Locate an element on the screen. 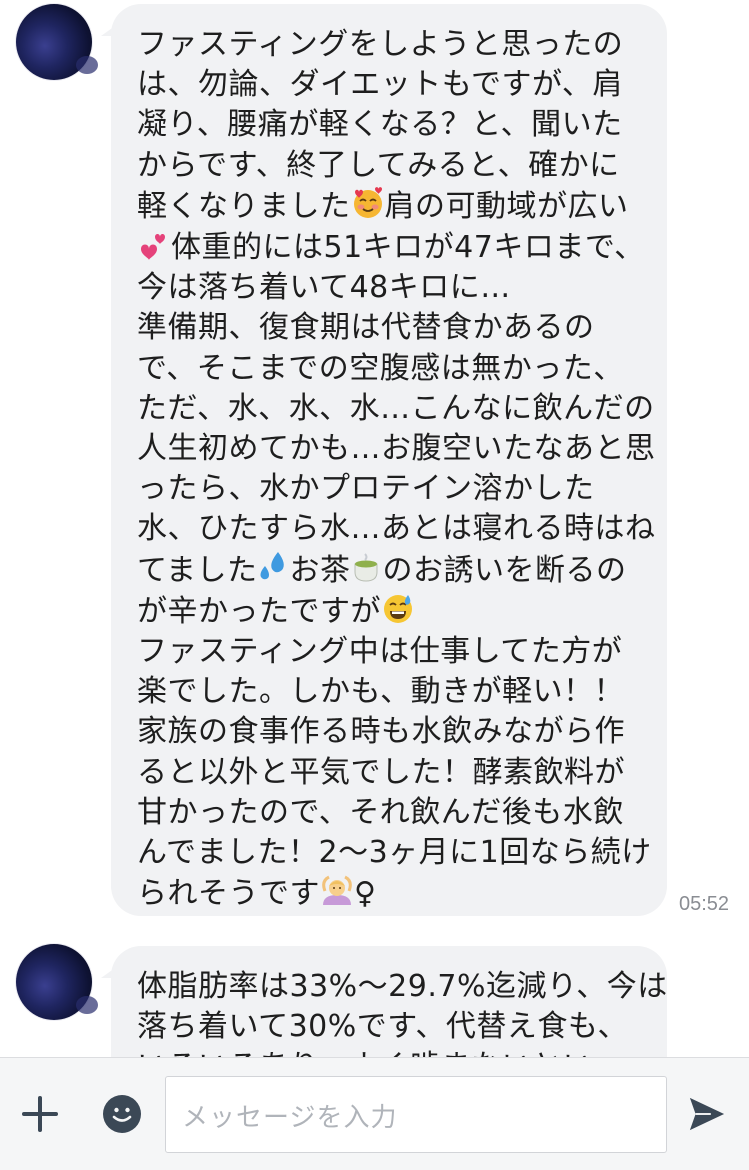 Image resolution: width=749 pixels, height=1170 pixels. message-input: メッセージを入力 is located at coordinates (416, 1114).